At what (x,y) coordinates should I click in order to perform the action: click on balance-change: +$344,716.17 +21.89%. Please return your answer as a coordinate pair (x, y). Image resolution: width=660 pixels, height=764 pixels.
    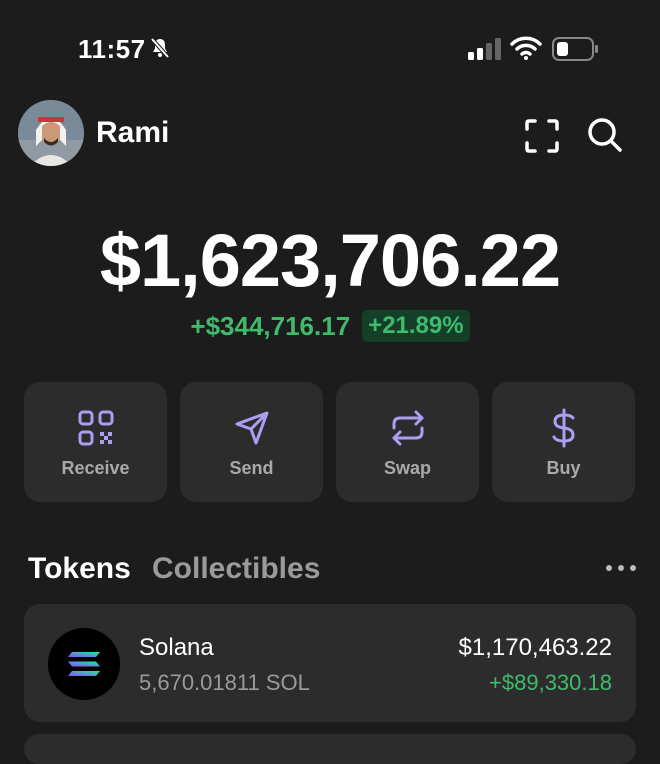
    Looking at the image, I should click on (330, 326).